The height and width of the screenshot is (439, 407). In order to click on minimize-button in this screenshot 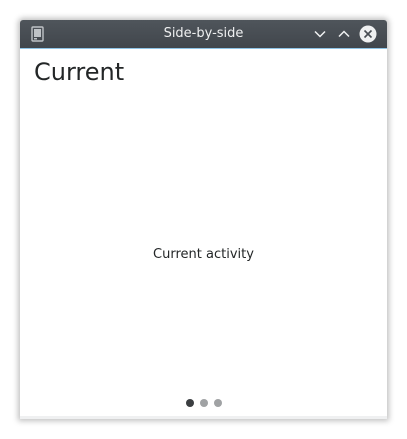, I will do `click(320, 34)`.